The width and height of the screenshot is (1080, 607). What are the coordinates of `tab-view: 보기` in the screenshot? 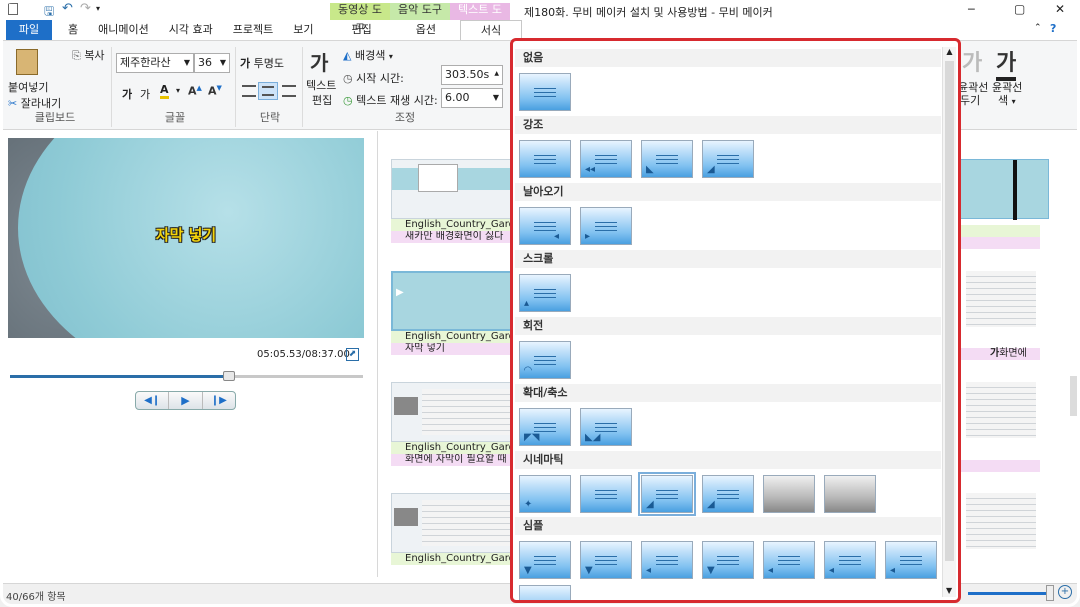 It's located at (303, 30).